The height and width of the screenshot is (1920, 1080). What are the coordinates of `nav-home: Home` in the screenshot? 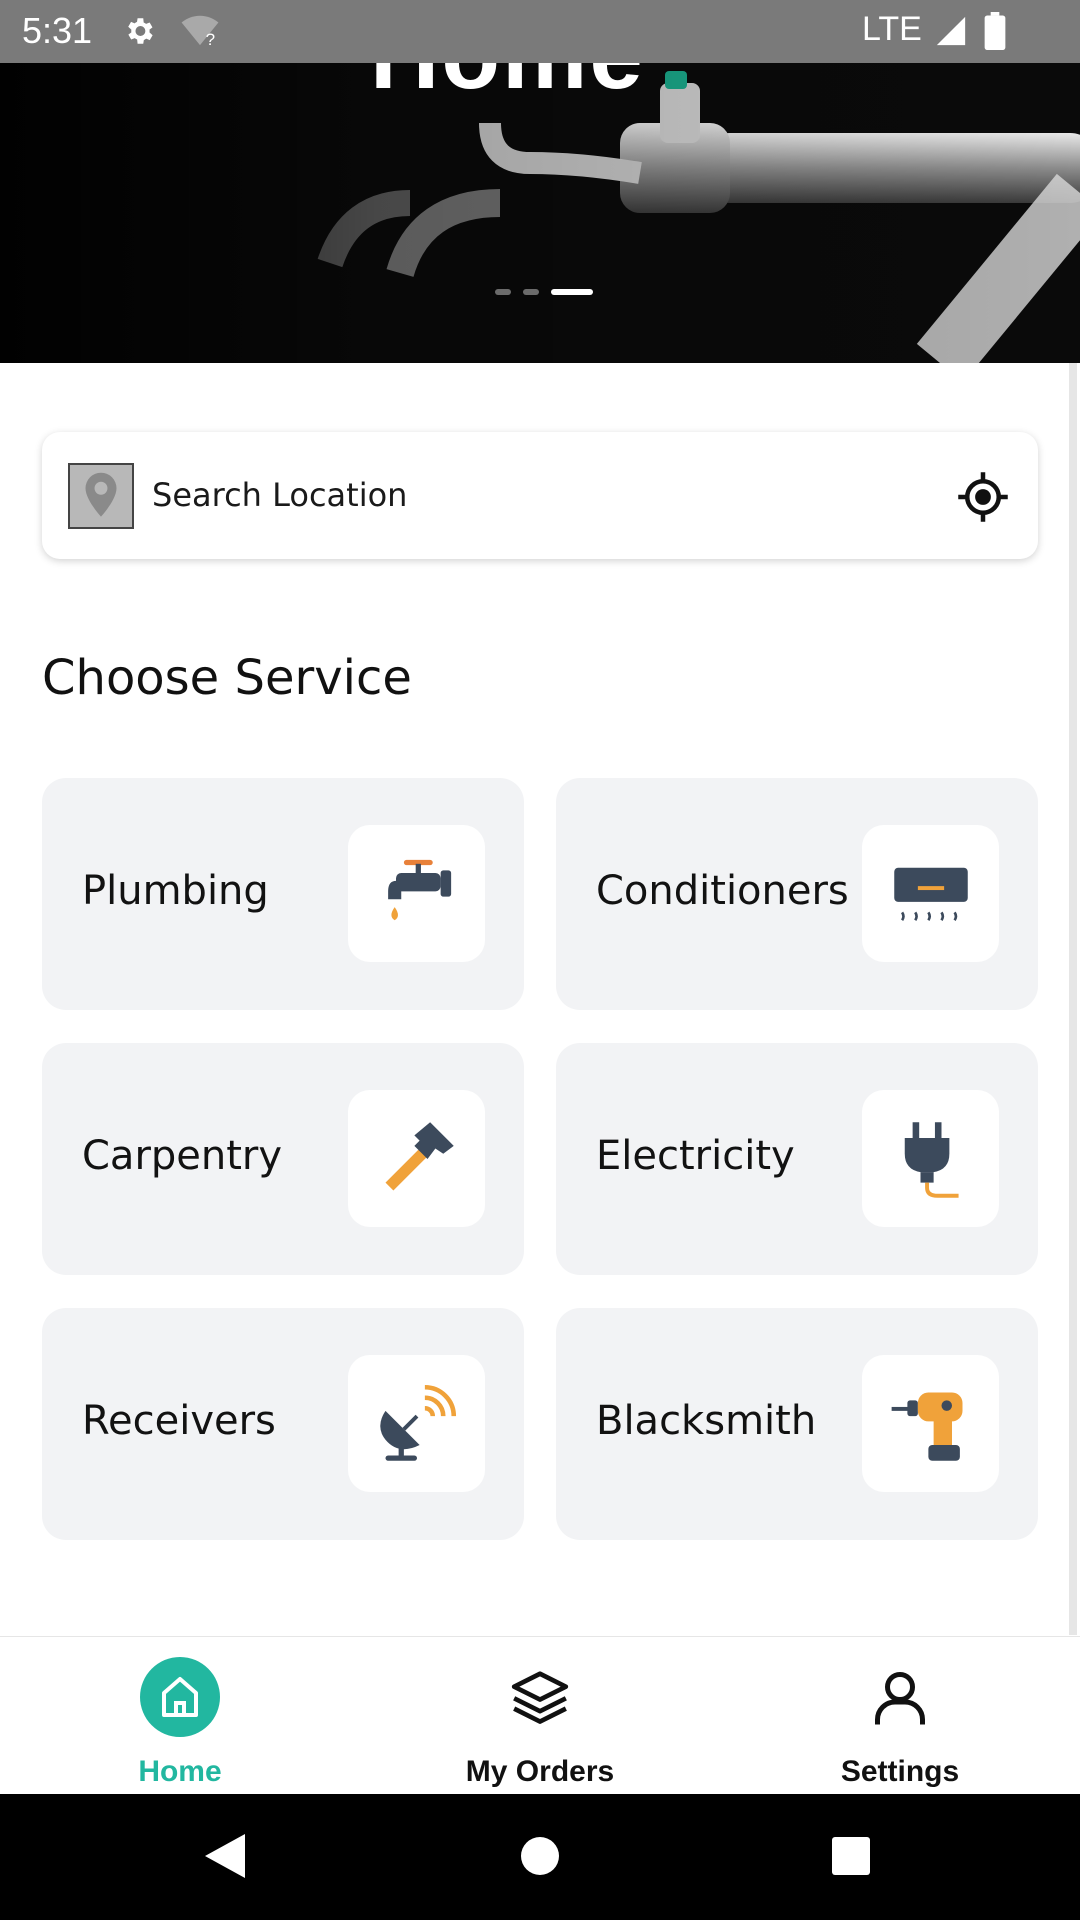 It's located at (180, 1716).